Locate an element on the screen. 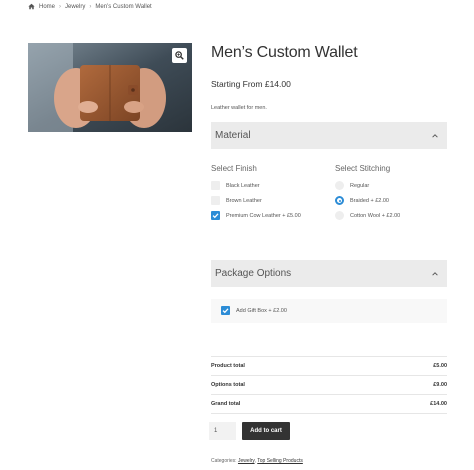 The width and height of the screenshot is (474, 470). breadcrumb: Home › Jewelry › Men’s Custom Wallet is located at coordinates (90, 6).